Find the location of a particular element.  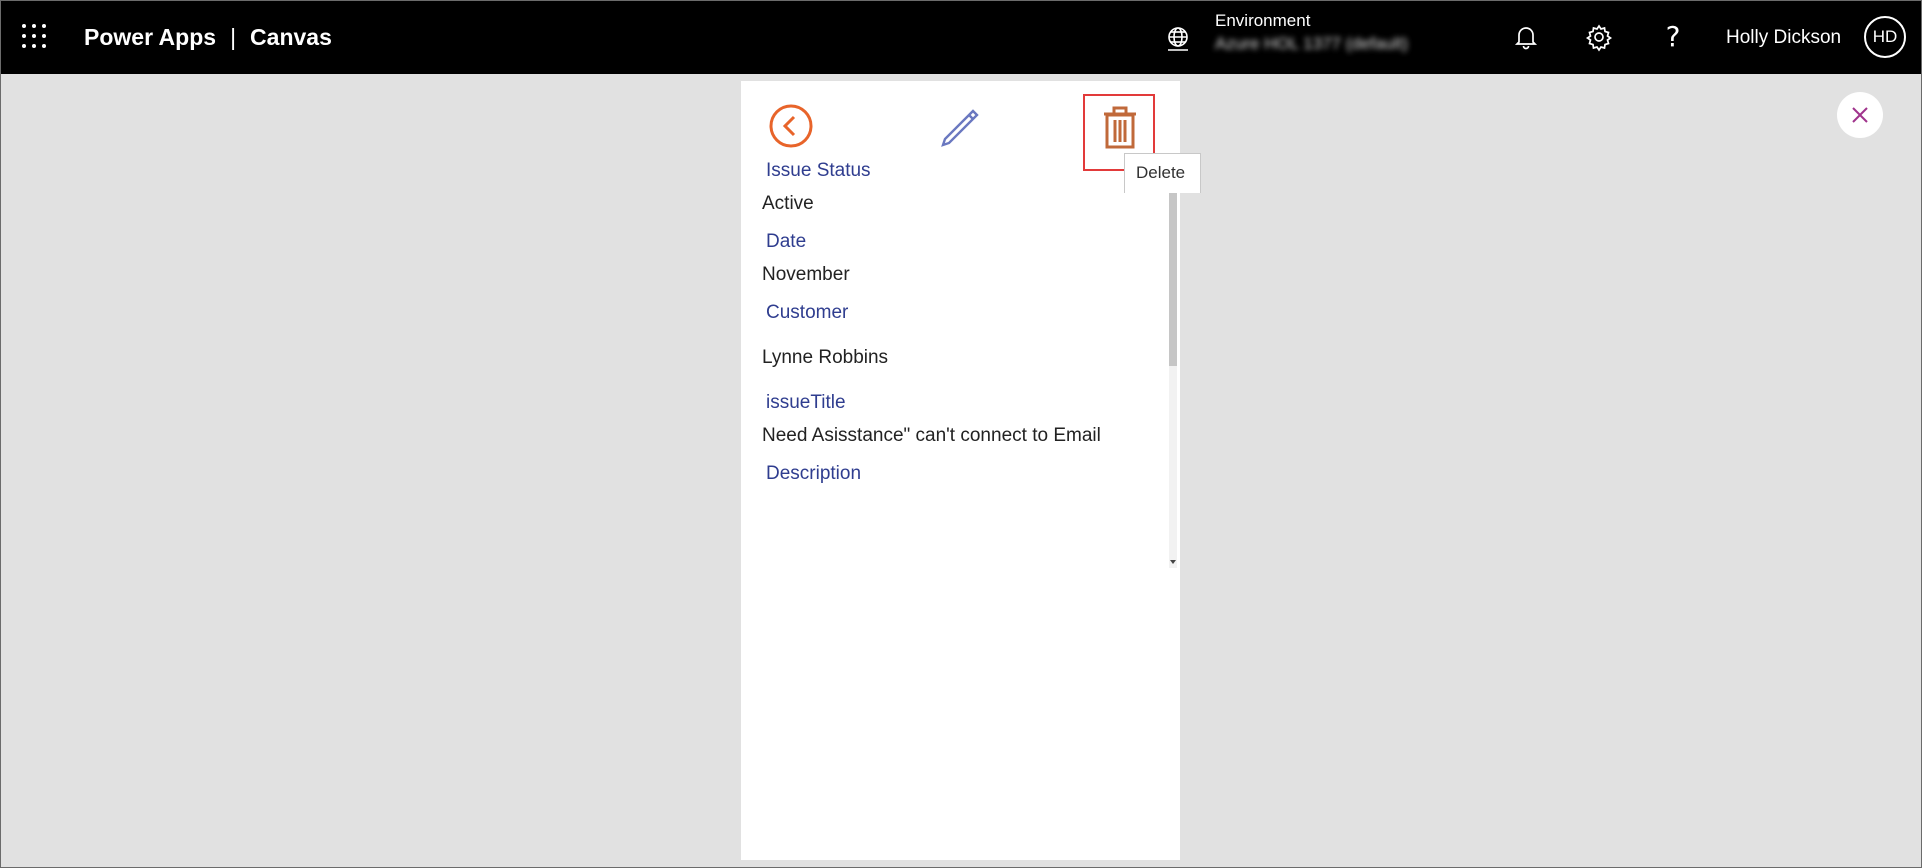

customer-value: Lynne Robbins is located at coordinates (825, 357).